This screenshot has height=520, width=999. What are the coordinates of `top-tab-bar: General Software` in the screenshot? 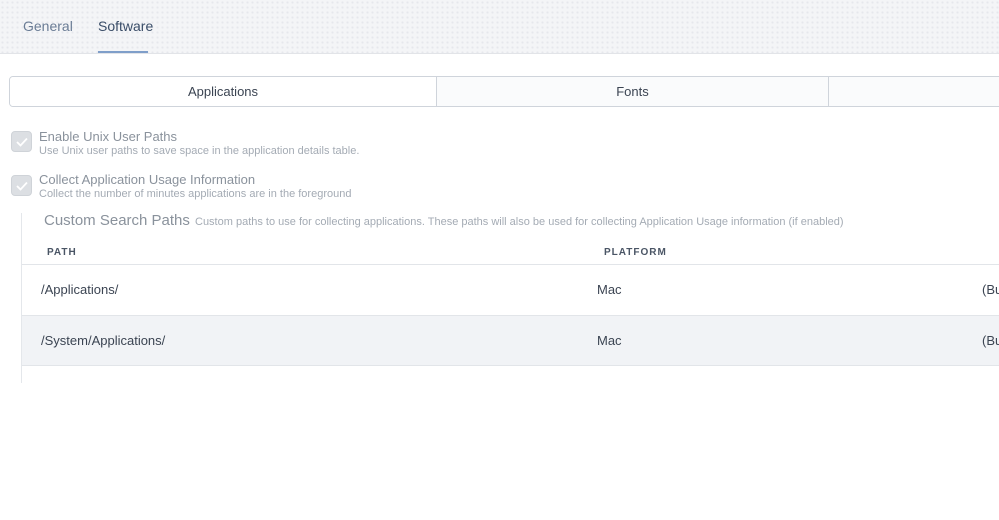 It's located at (499, 27).